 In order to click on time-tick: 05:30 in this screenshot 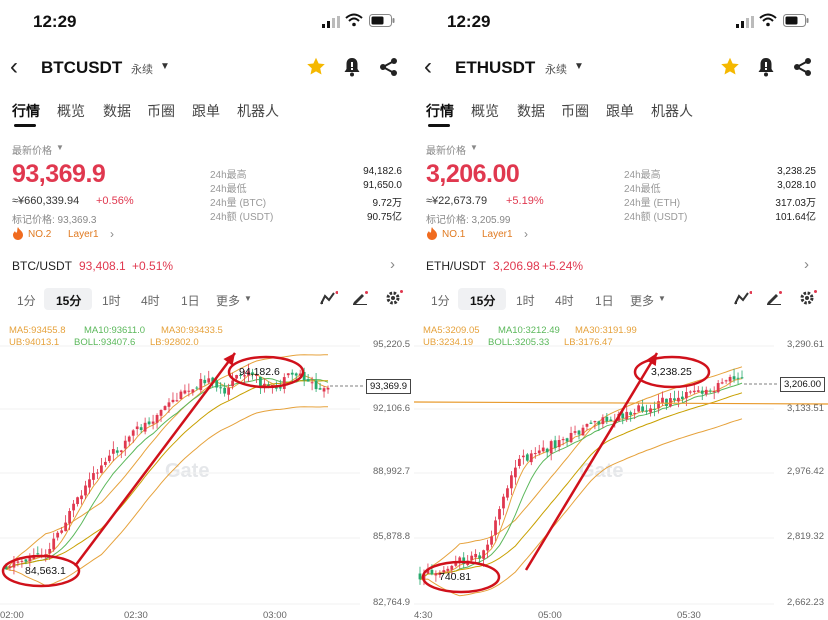, I will do `click(689, 615)`.